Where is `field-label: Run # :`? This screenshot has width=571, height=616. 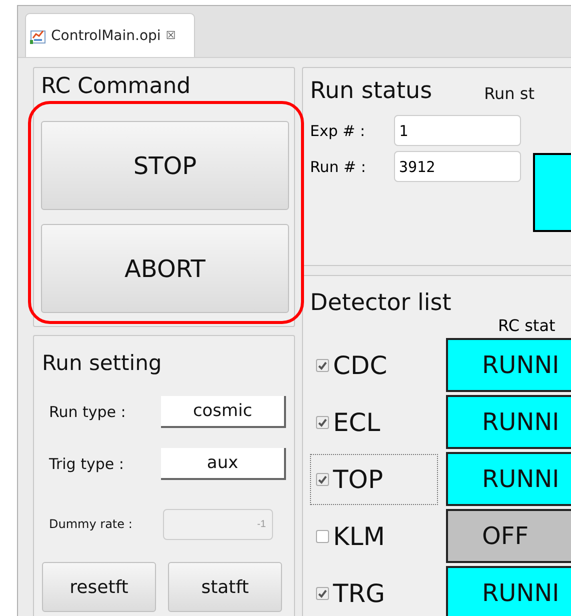
field-label: Run # : is located at coordinates (338, 167).